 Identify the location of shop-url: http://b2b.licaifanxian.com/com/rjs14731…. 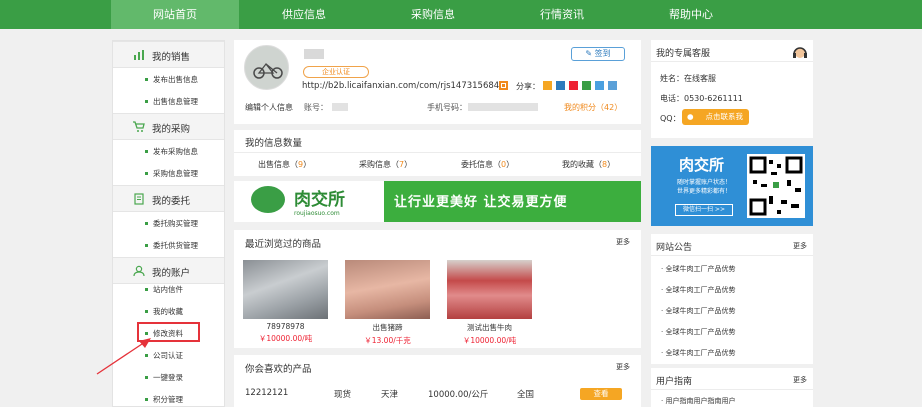
(404, 86).